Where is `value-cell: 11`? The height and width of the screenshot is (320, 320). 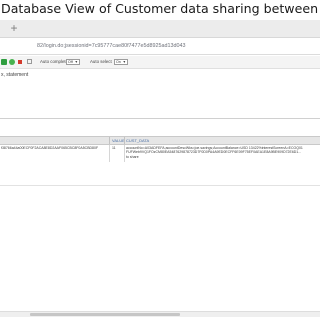 value-cell: 11 is located at coordinates (114, 148).